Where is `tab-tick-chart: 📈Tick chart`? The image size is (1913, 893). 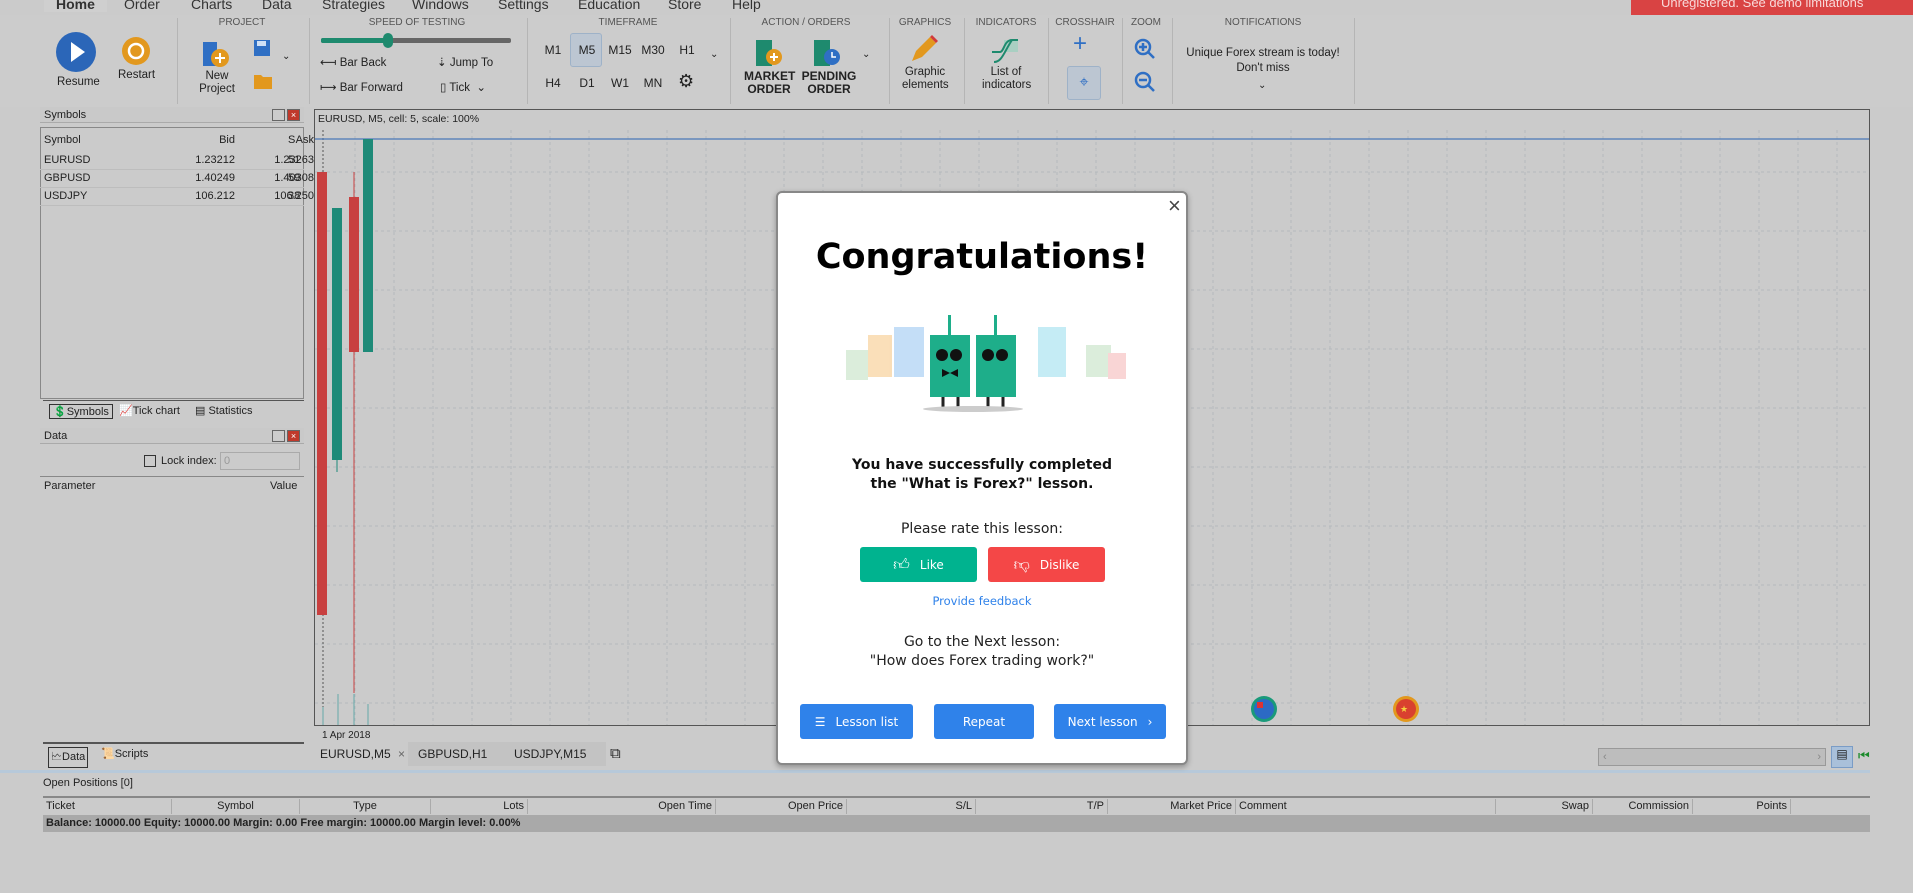
tab-tick-chart: 📈Tick chart is located at coordinates (149, 410).